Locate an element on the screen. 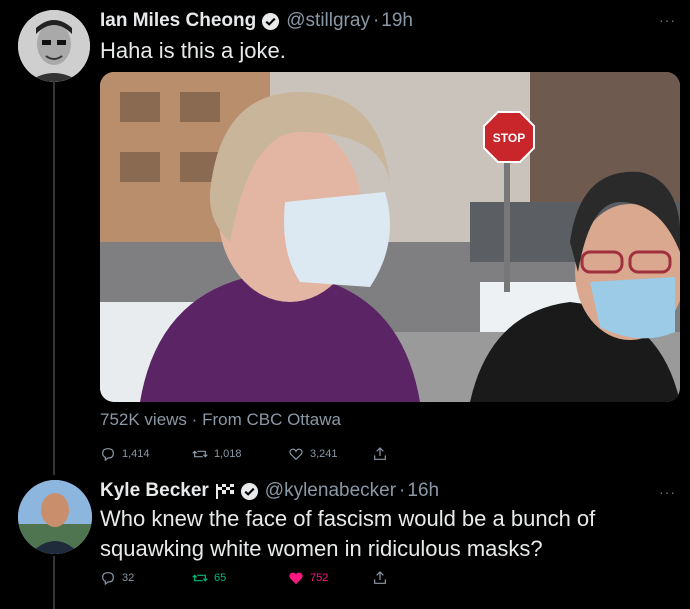 The image size is (690, 609). thread-connector-line is located at coordinates (54, 277).